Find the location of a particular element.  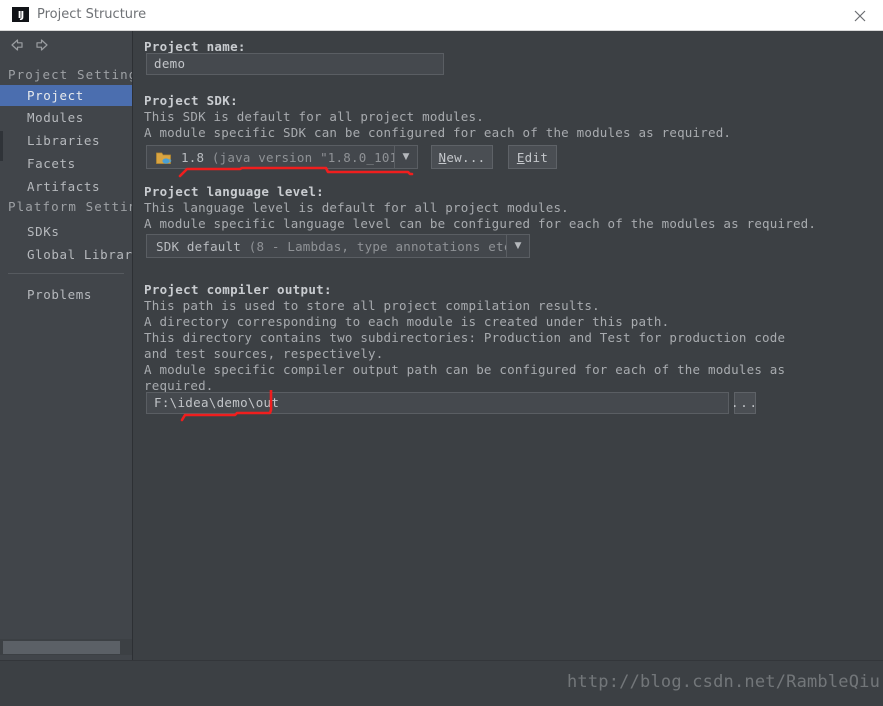

close-glyph is located at coordinates (860, 16).